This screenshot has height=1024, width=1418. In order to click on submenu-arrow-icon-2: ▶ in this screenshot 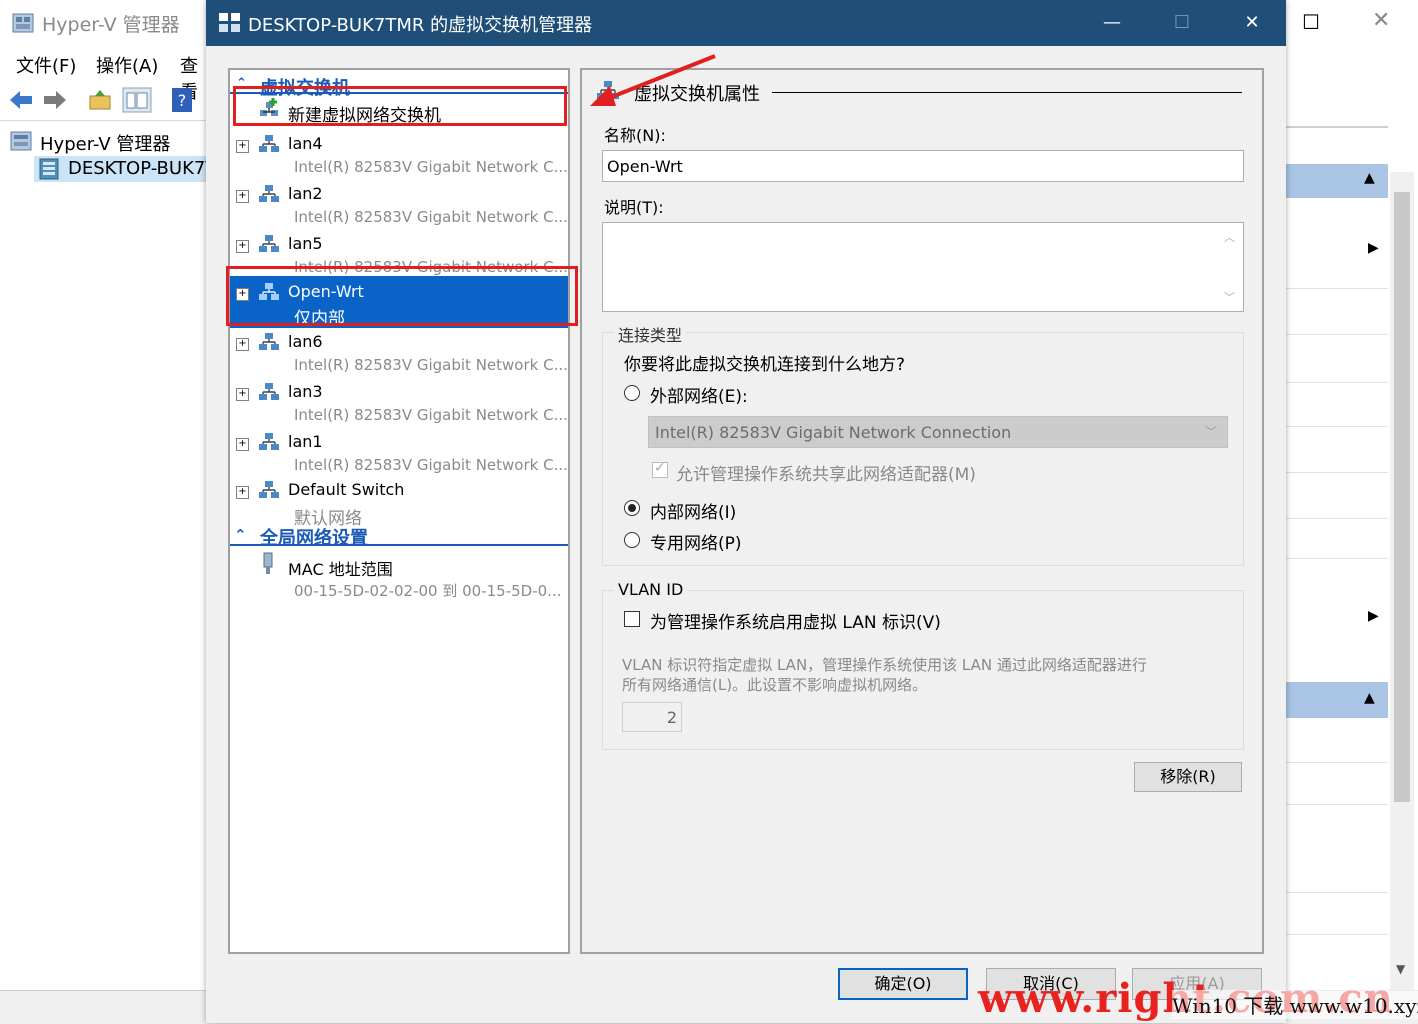, I will do `click(1373, 616)`.